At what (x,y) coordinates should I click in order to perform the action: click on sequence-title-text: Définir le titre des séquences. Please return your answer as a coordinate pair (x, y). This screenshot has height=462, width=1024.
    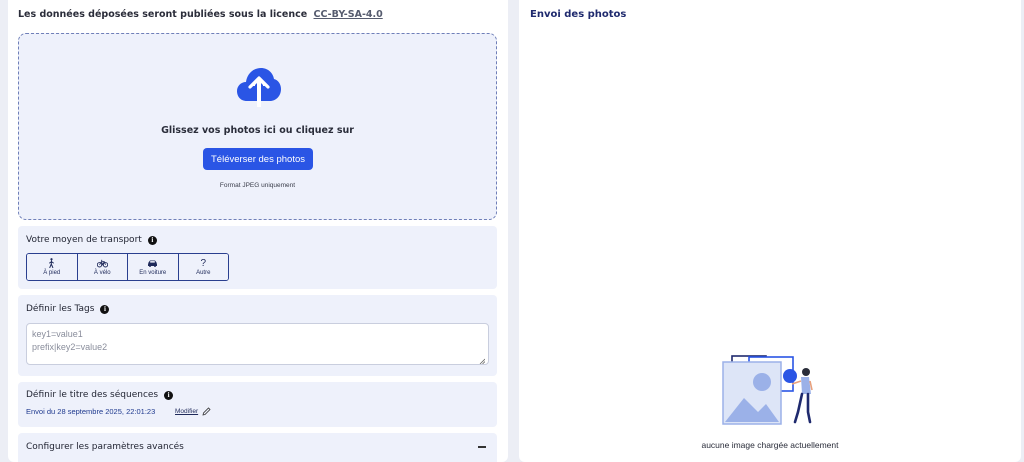
    Looking at the image, I should click on (92, 395).